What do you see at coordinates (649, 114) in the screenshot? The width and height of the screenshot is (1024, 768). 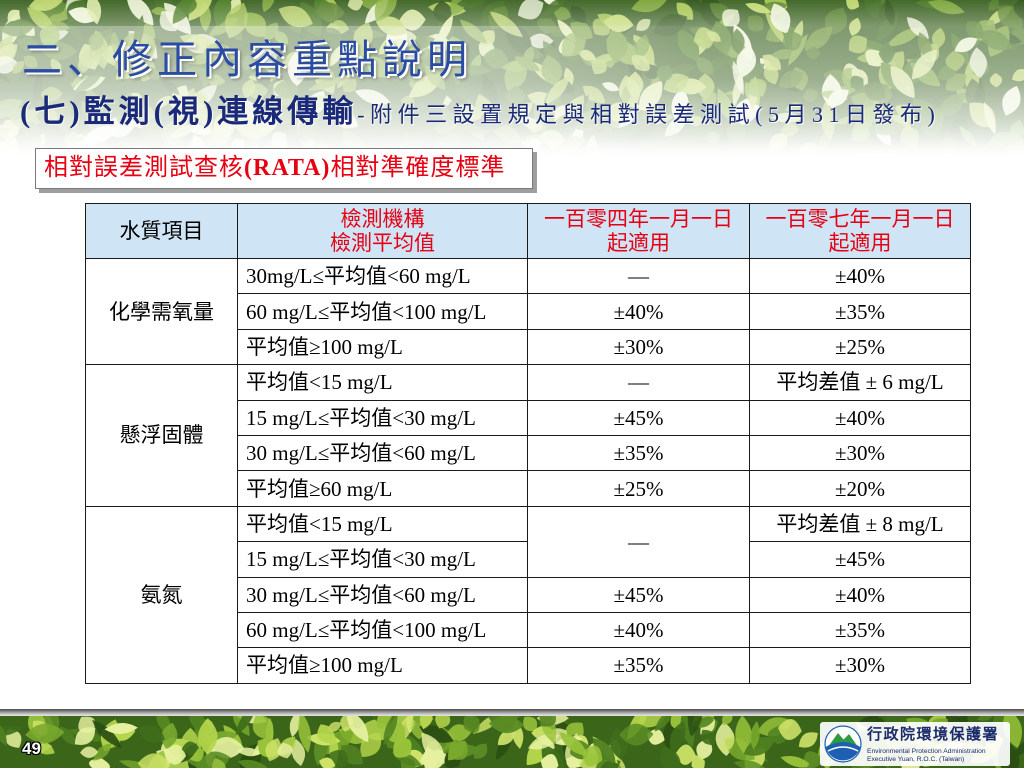 I see `subtitle-detail: -附件三設置規定與相對誤差測試(5月31日發布)` at bounding box center [649, 114].